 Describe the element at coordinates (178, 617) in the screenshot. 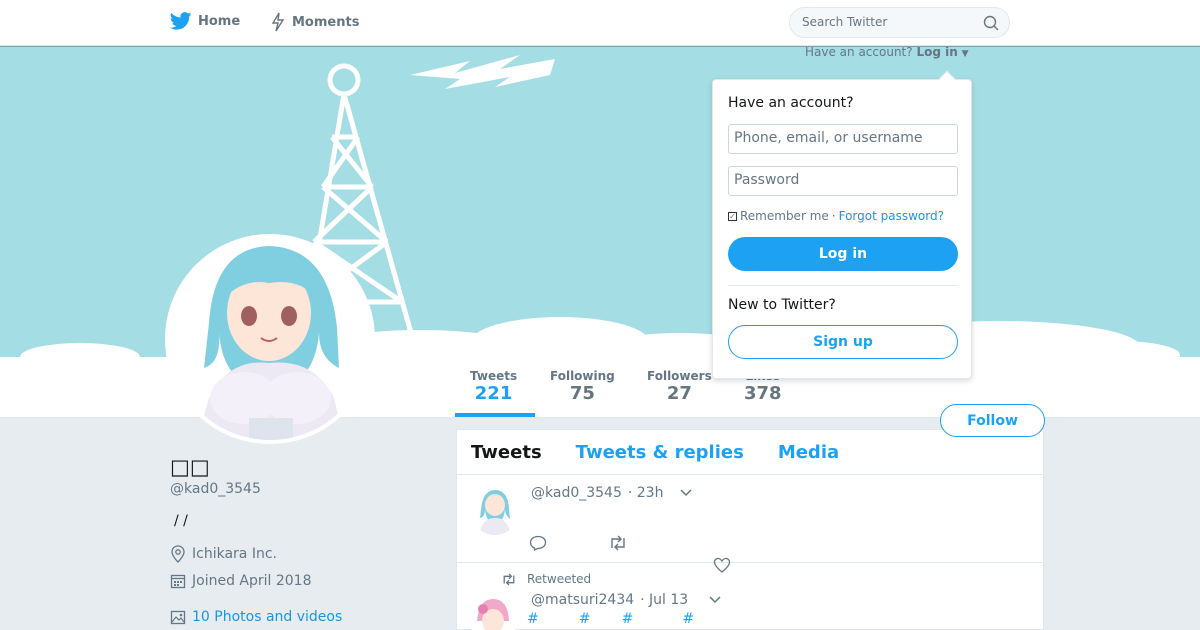

I see `image-icon` at that location.